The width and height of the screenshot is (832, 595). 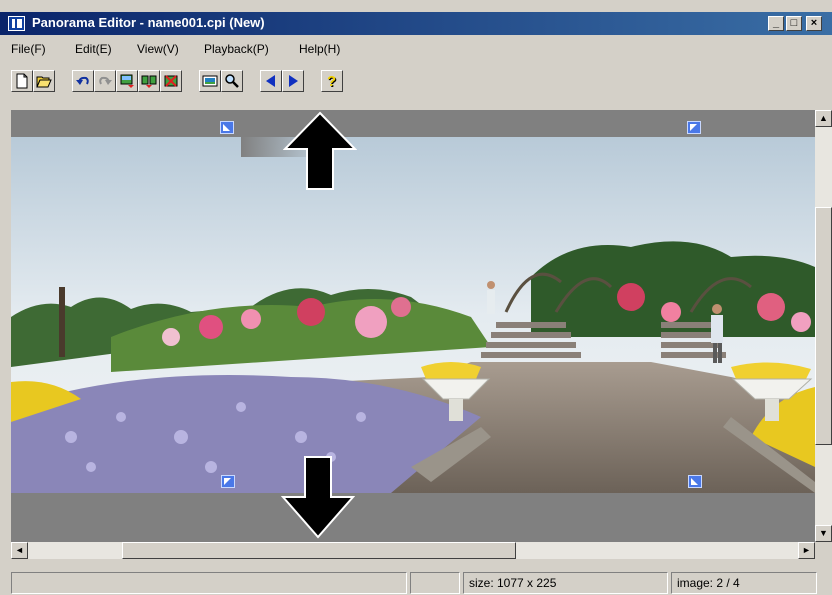 I want to click on down-arrow-icon, so click(x=318, y=497).